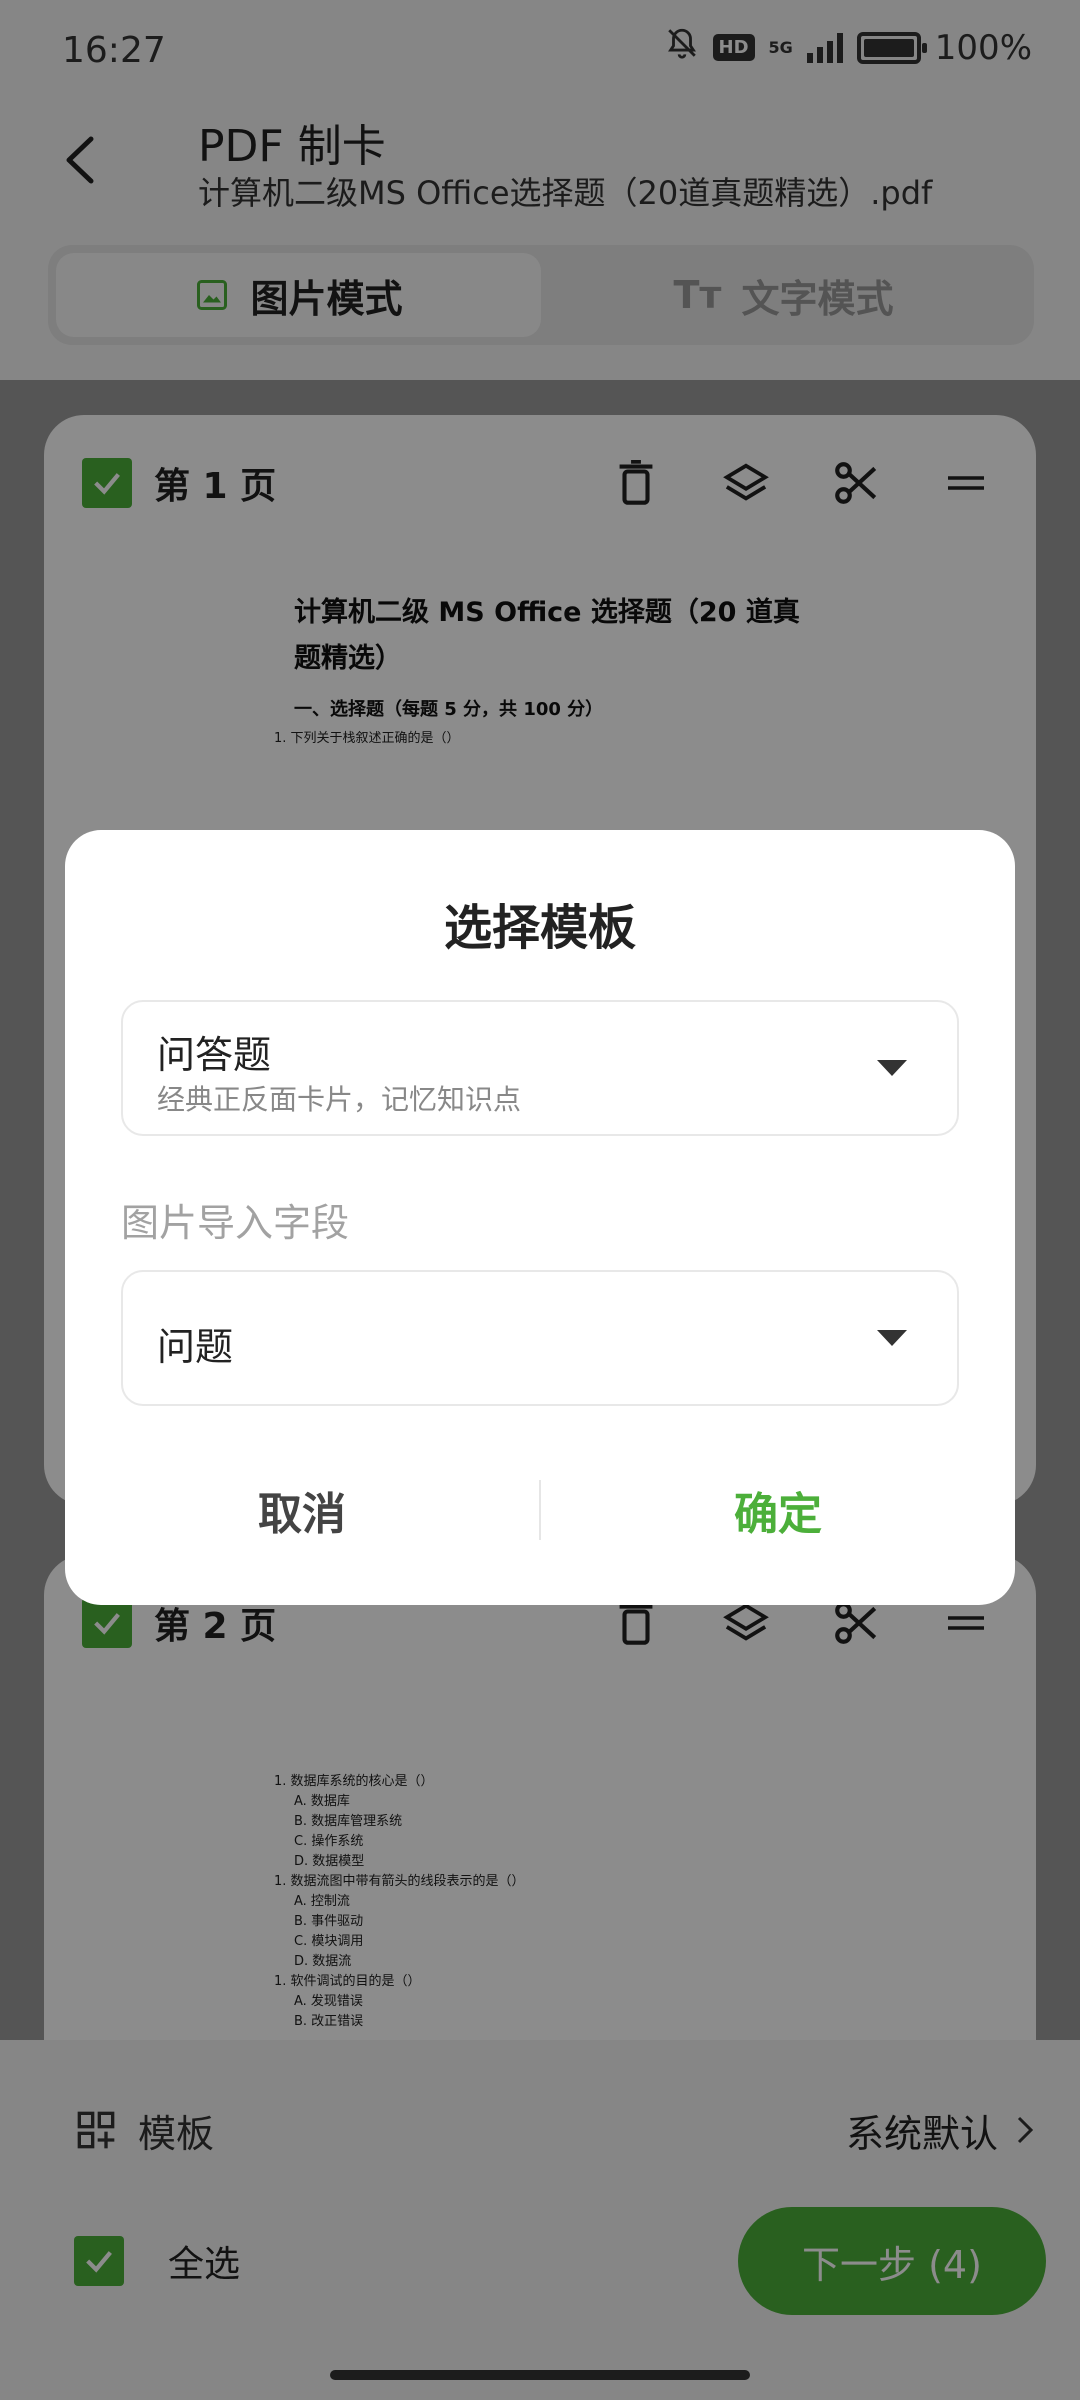 The width and height of the screenshot is (1080, 2400). Describe the element at coordinates (195, 1347) in the screenshot. I see `field-select-value: 问题` at that location.